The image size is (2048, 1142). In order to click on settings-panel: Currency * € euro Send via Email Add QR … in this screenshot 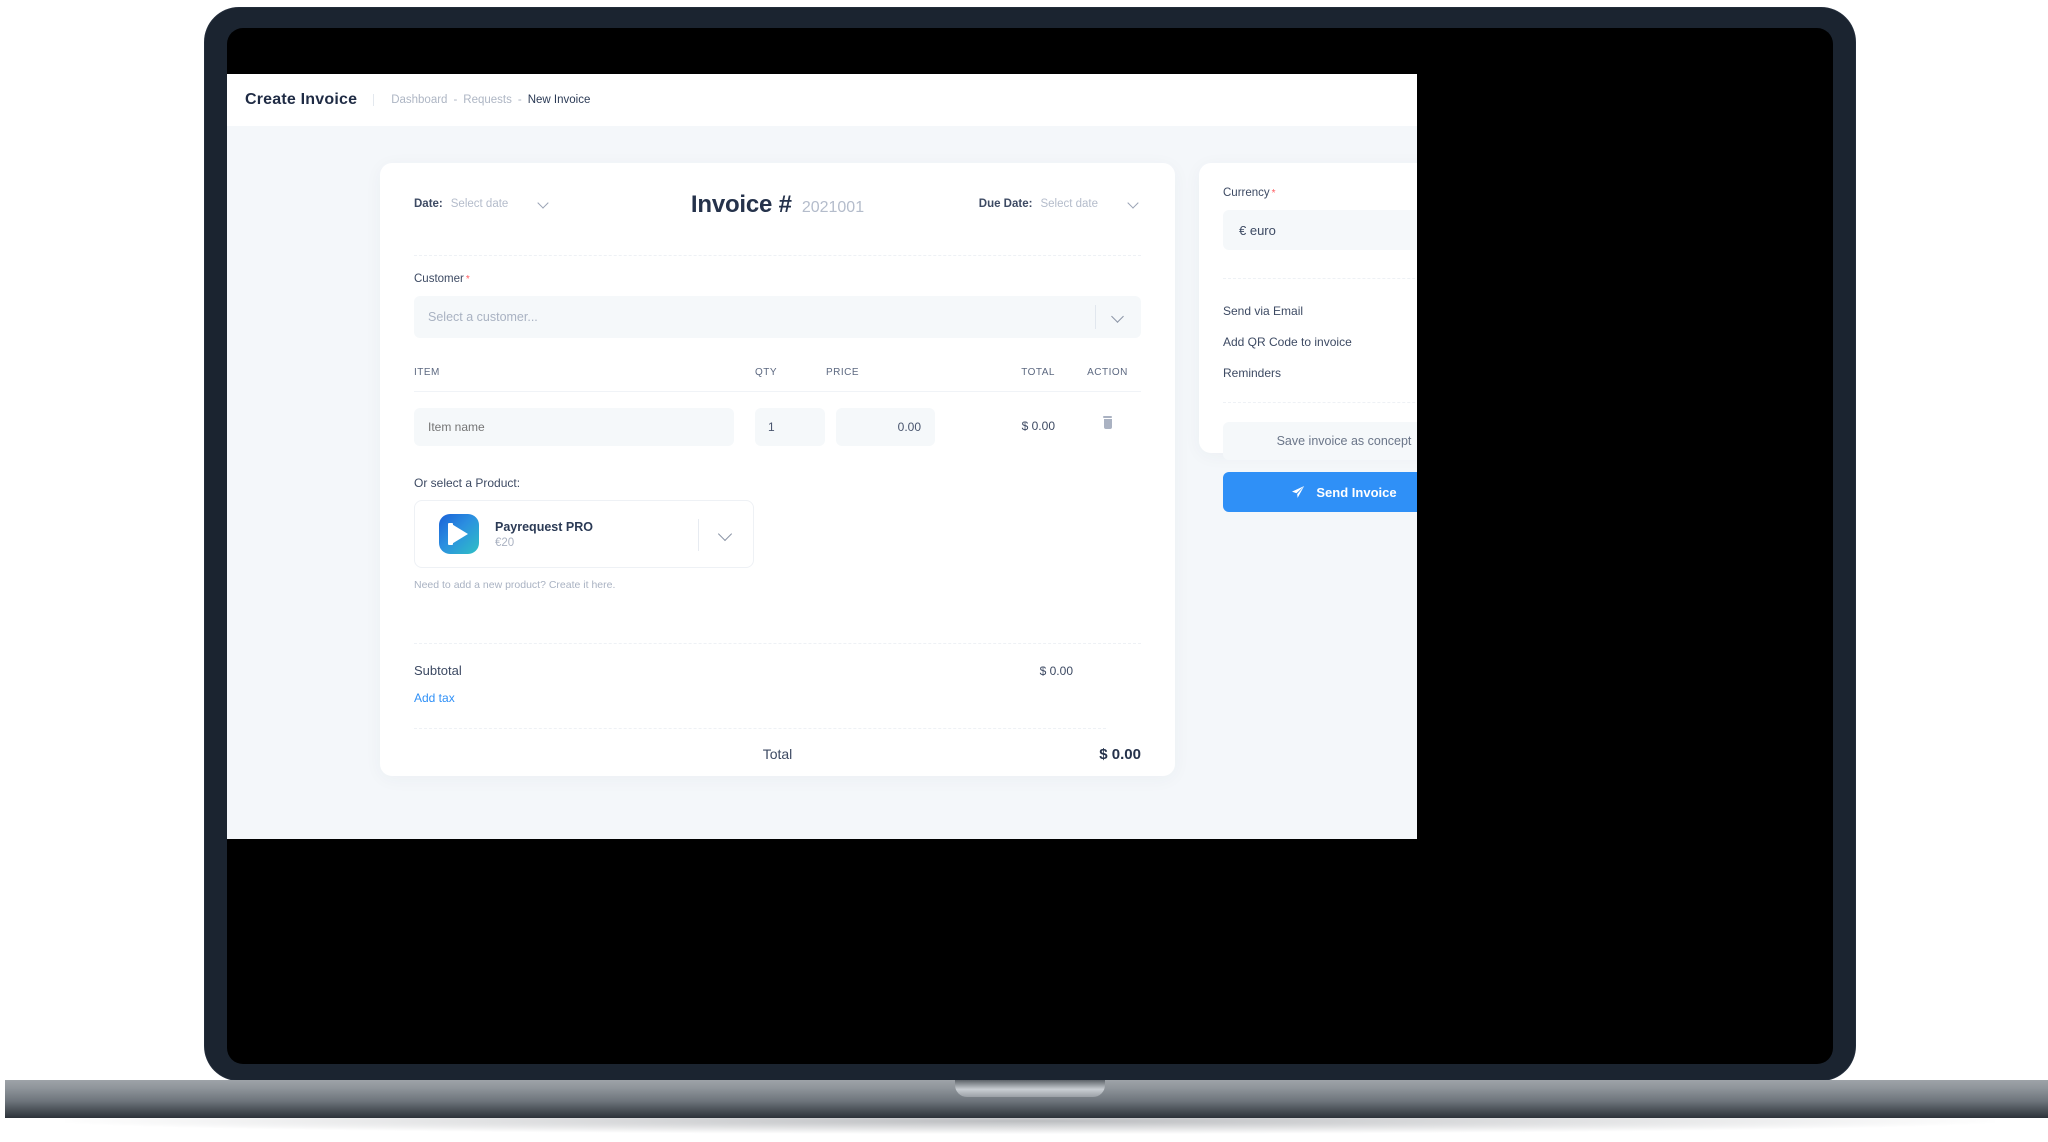, I will do `click(1308, 337)`.